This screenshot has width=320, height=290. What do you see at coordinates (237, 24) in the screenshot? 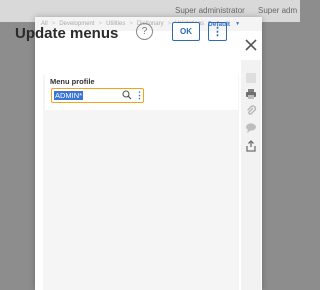
I see `chevron-down-icon: ▼` at bounding box center [237, 24].